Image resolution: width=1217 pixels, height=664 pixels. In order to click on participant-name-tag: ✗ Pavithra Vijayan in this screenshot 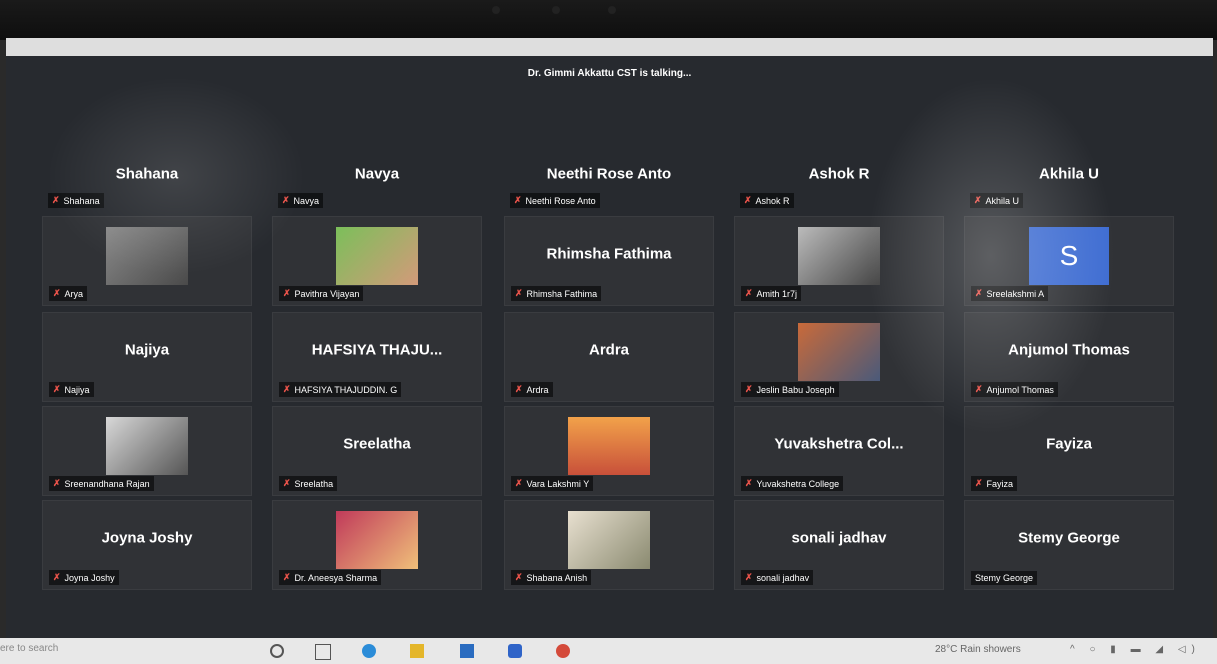, I will do `click(321, 293)`.